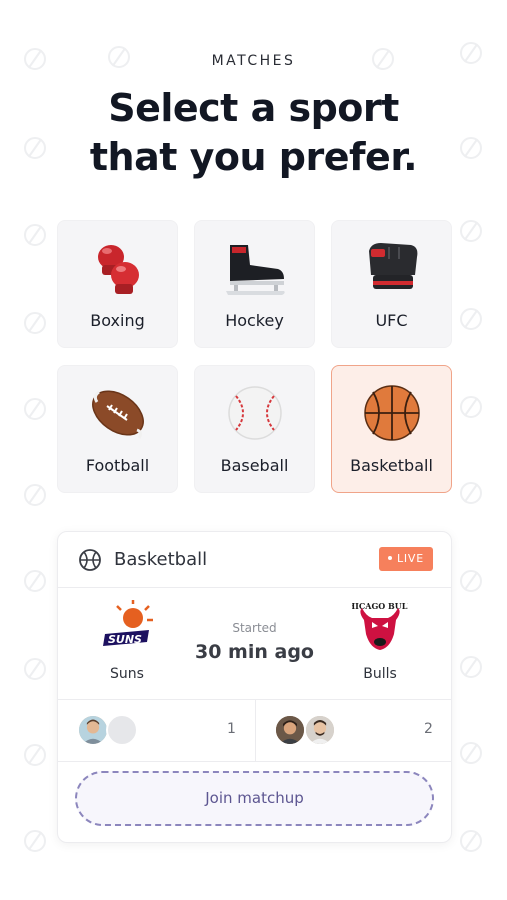 The height and width of the screenshot is (900, 507). What do you see at coordinates (410, 558) in the screenshot?
I see `live-badge-label: LIVE` at bounding box center [410, 558].